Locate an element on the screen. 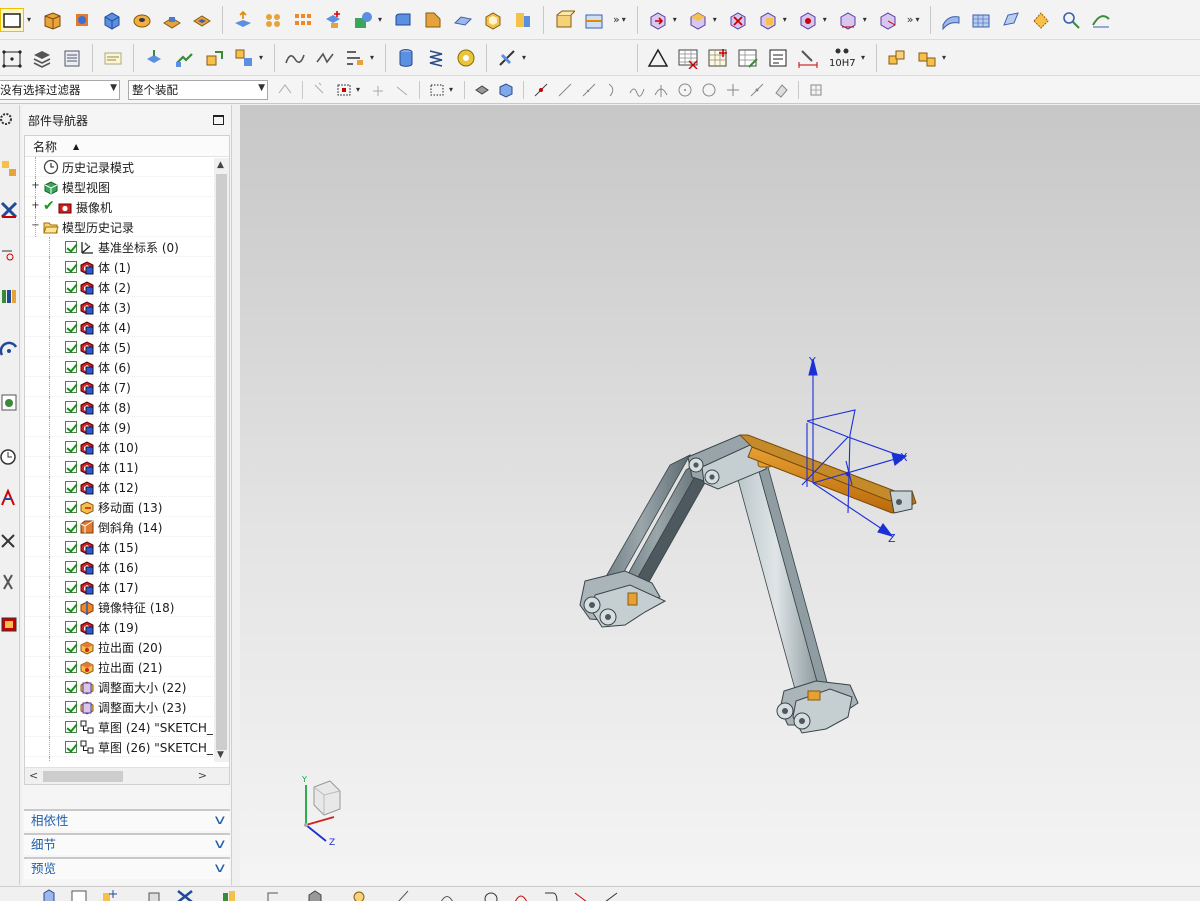 This screenshot has height=901, width=1200. spring-icon is located at coordinates (436, 58).